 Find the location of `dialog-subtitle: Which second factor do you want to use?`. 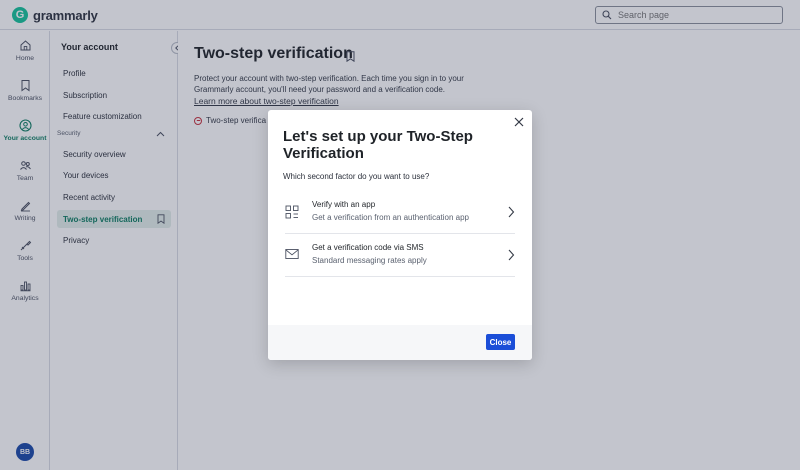

dialog-subtitle: Which second factor do you want to use? is located at coordinates (356, 176).